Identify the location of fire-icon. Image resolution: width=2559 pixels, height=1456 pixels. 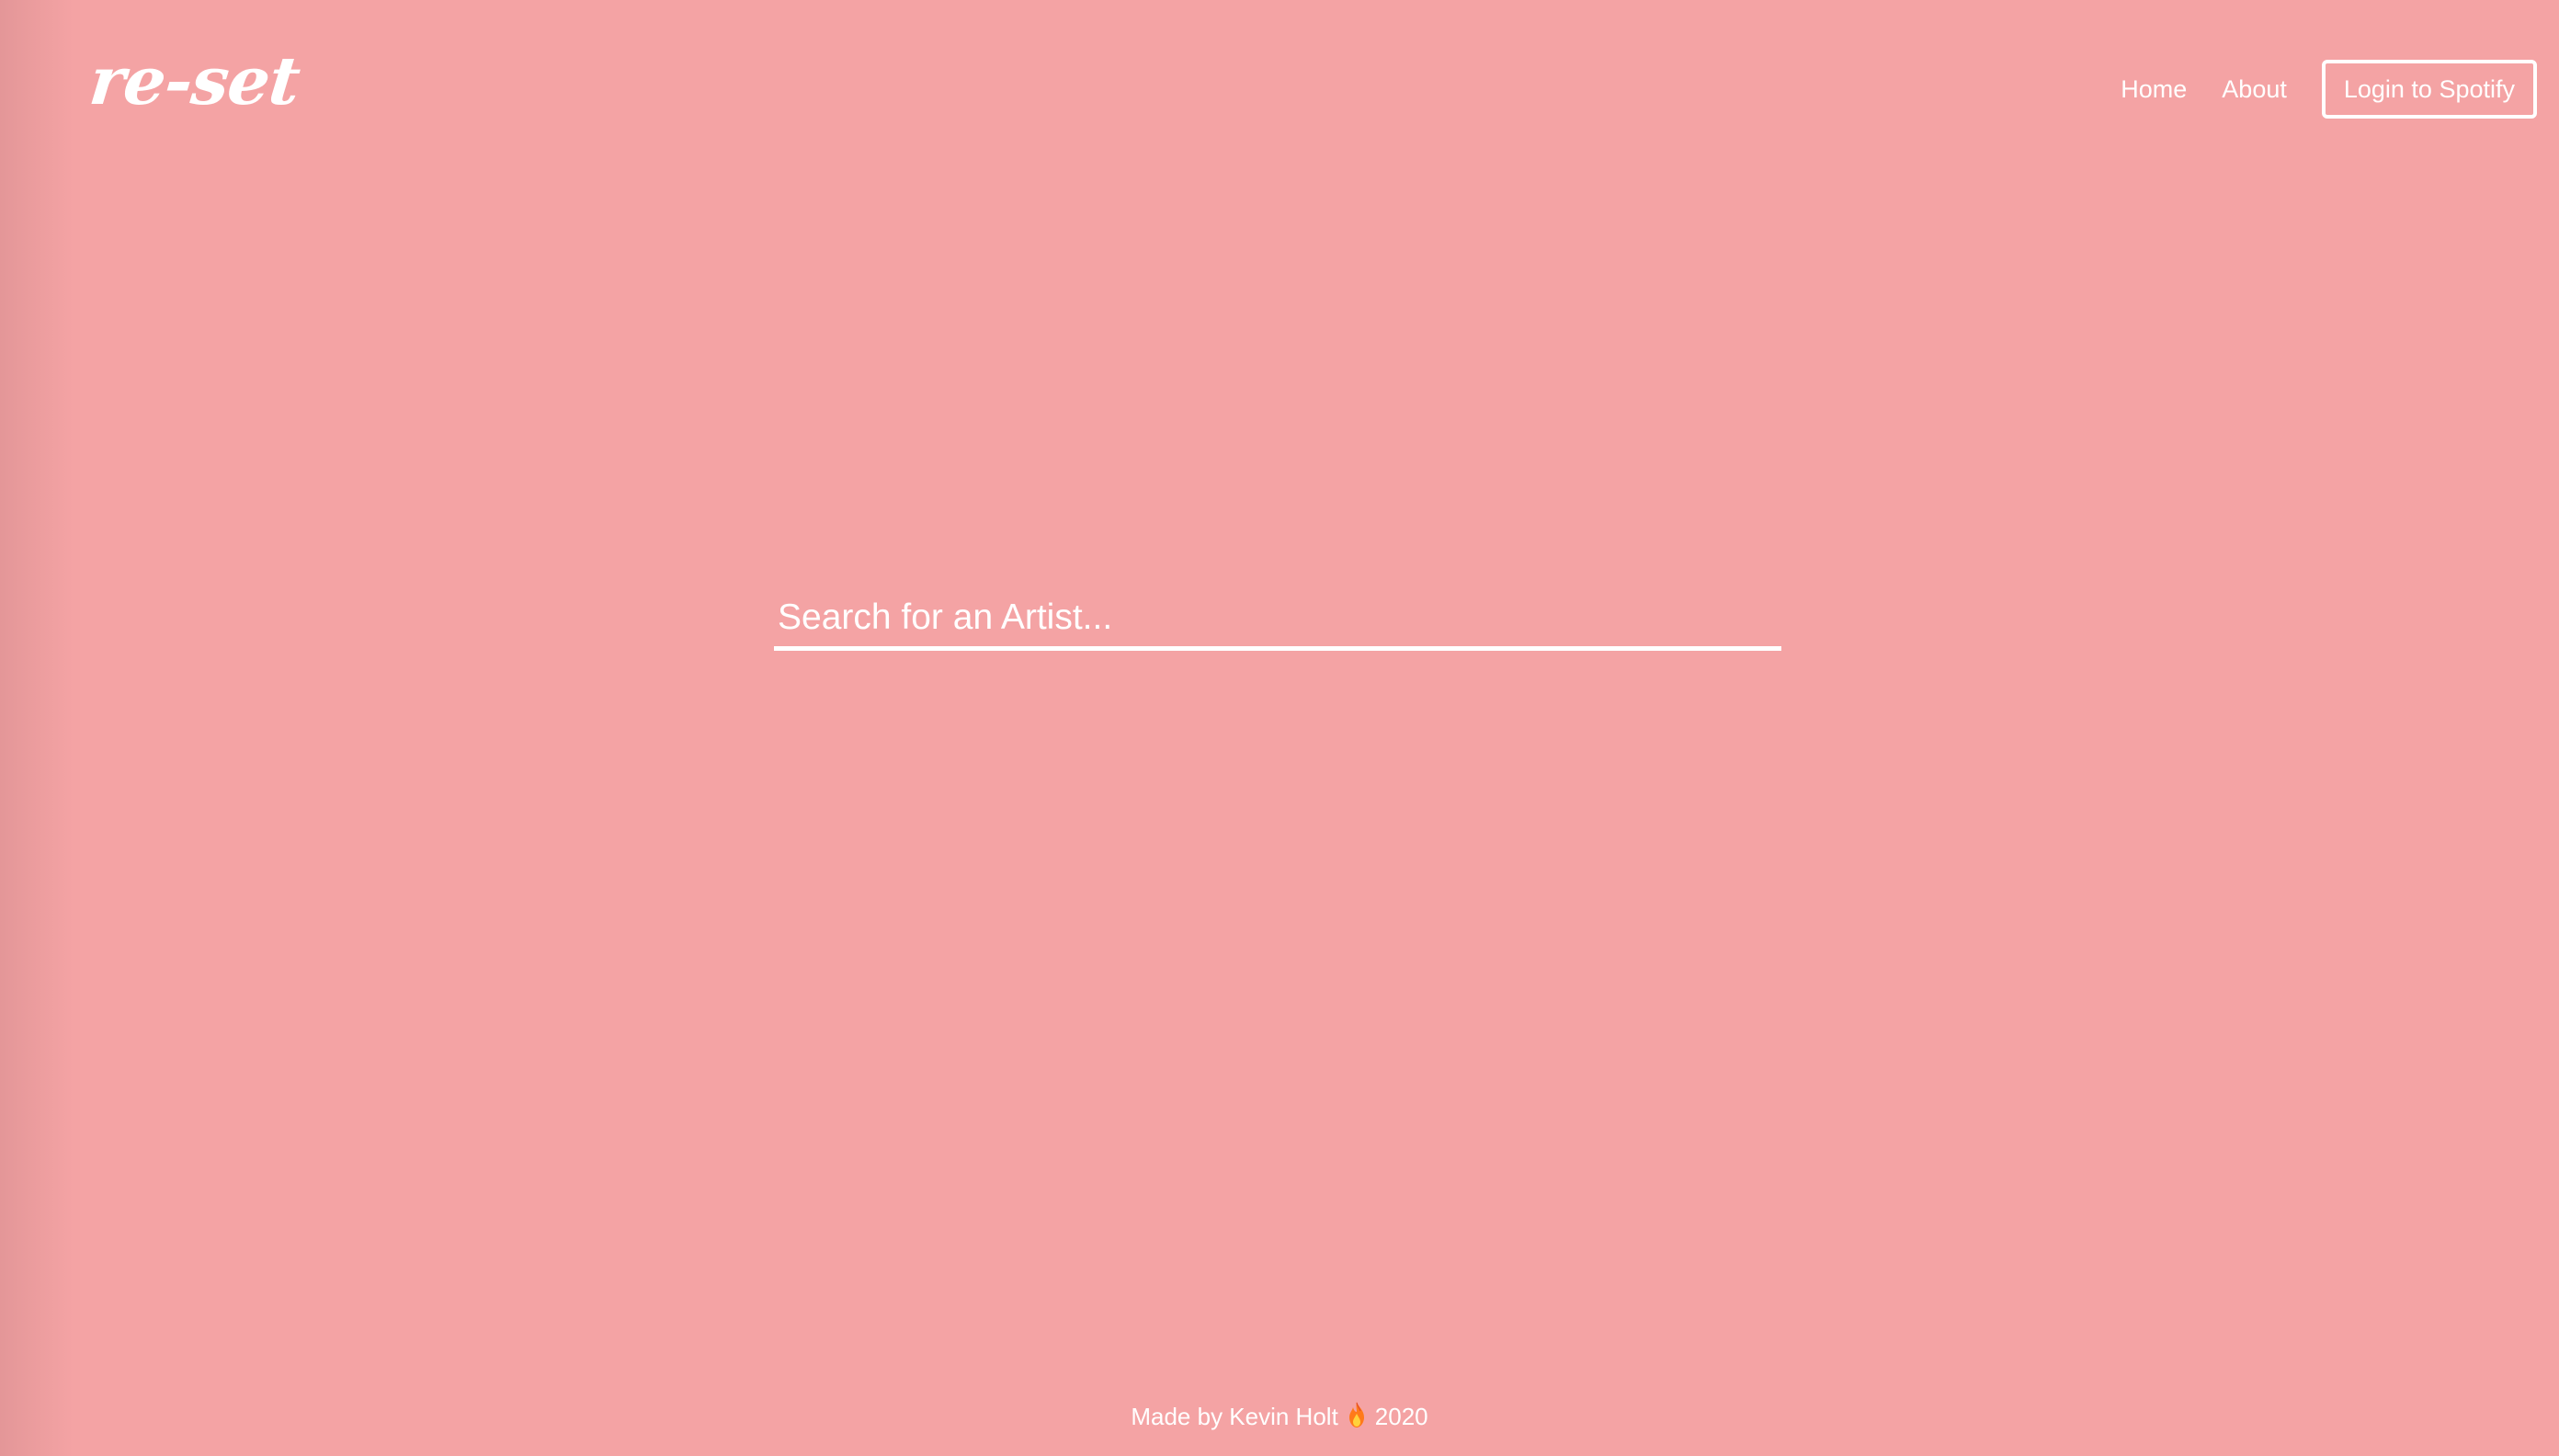
(1357, 1418).